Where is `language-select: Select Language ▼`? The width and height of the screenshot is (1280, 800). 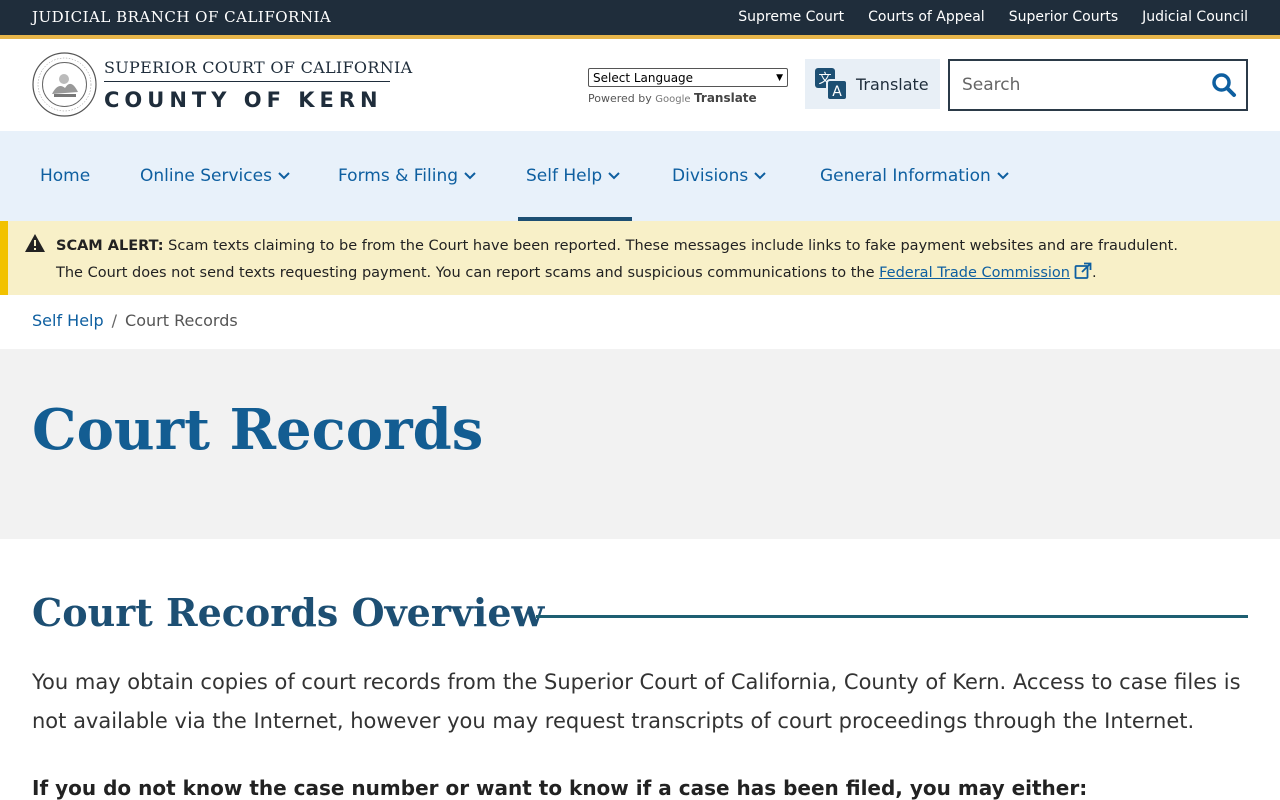 language-select: Select Language ▼ is located at coordinates (688, 77).